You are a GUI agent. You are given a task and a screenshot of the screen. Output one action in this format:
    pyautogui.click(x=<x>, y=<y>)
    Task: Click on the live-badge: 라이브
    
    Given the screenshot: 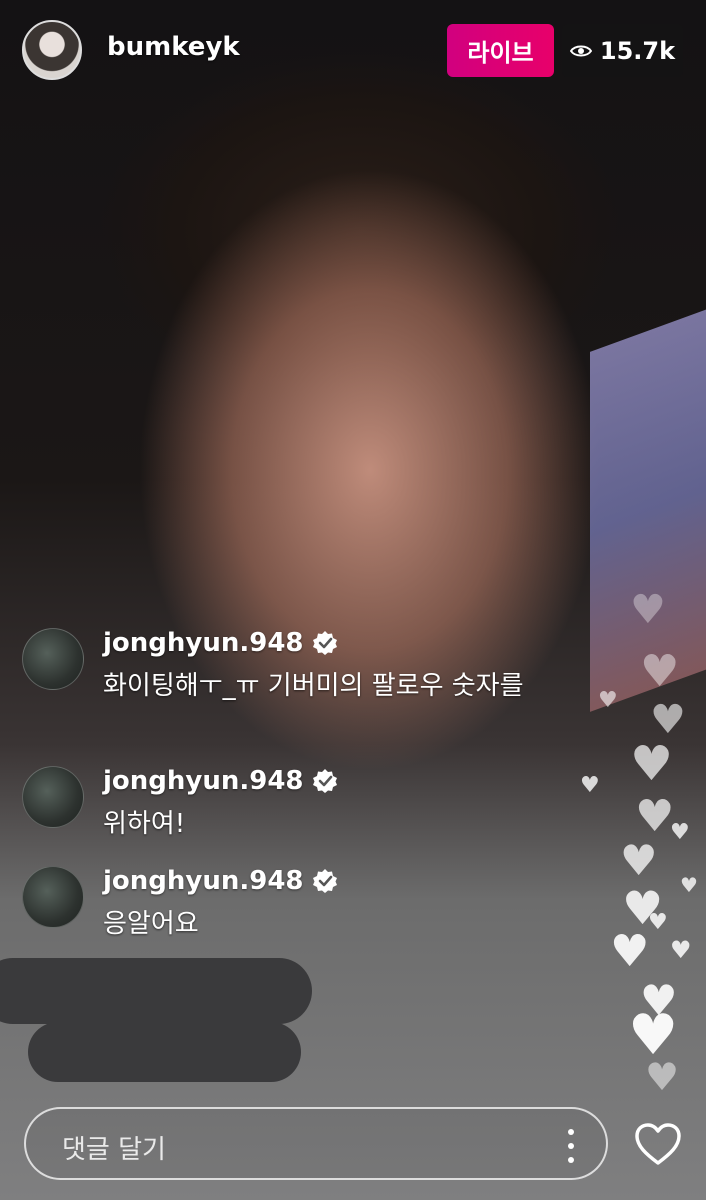 What is the action you would take?
    pyautogui.click(x=500, y=50)
    